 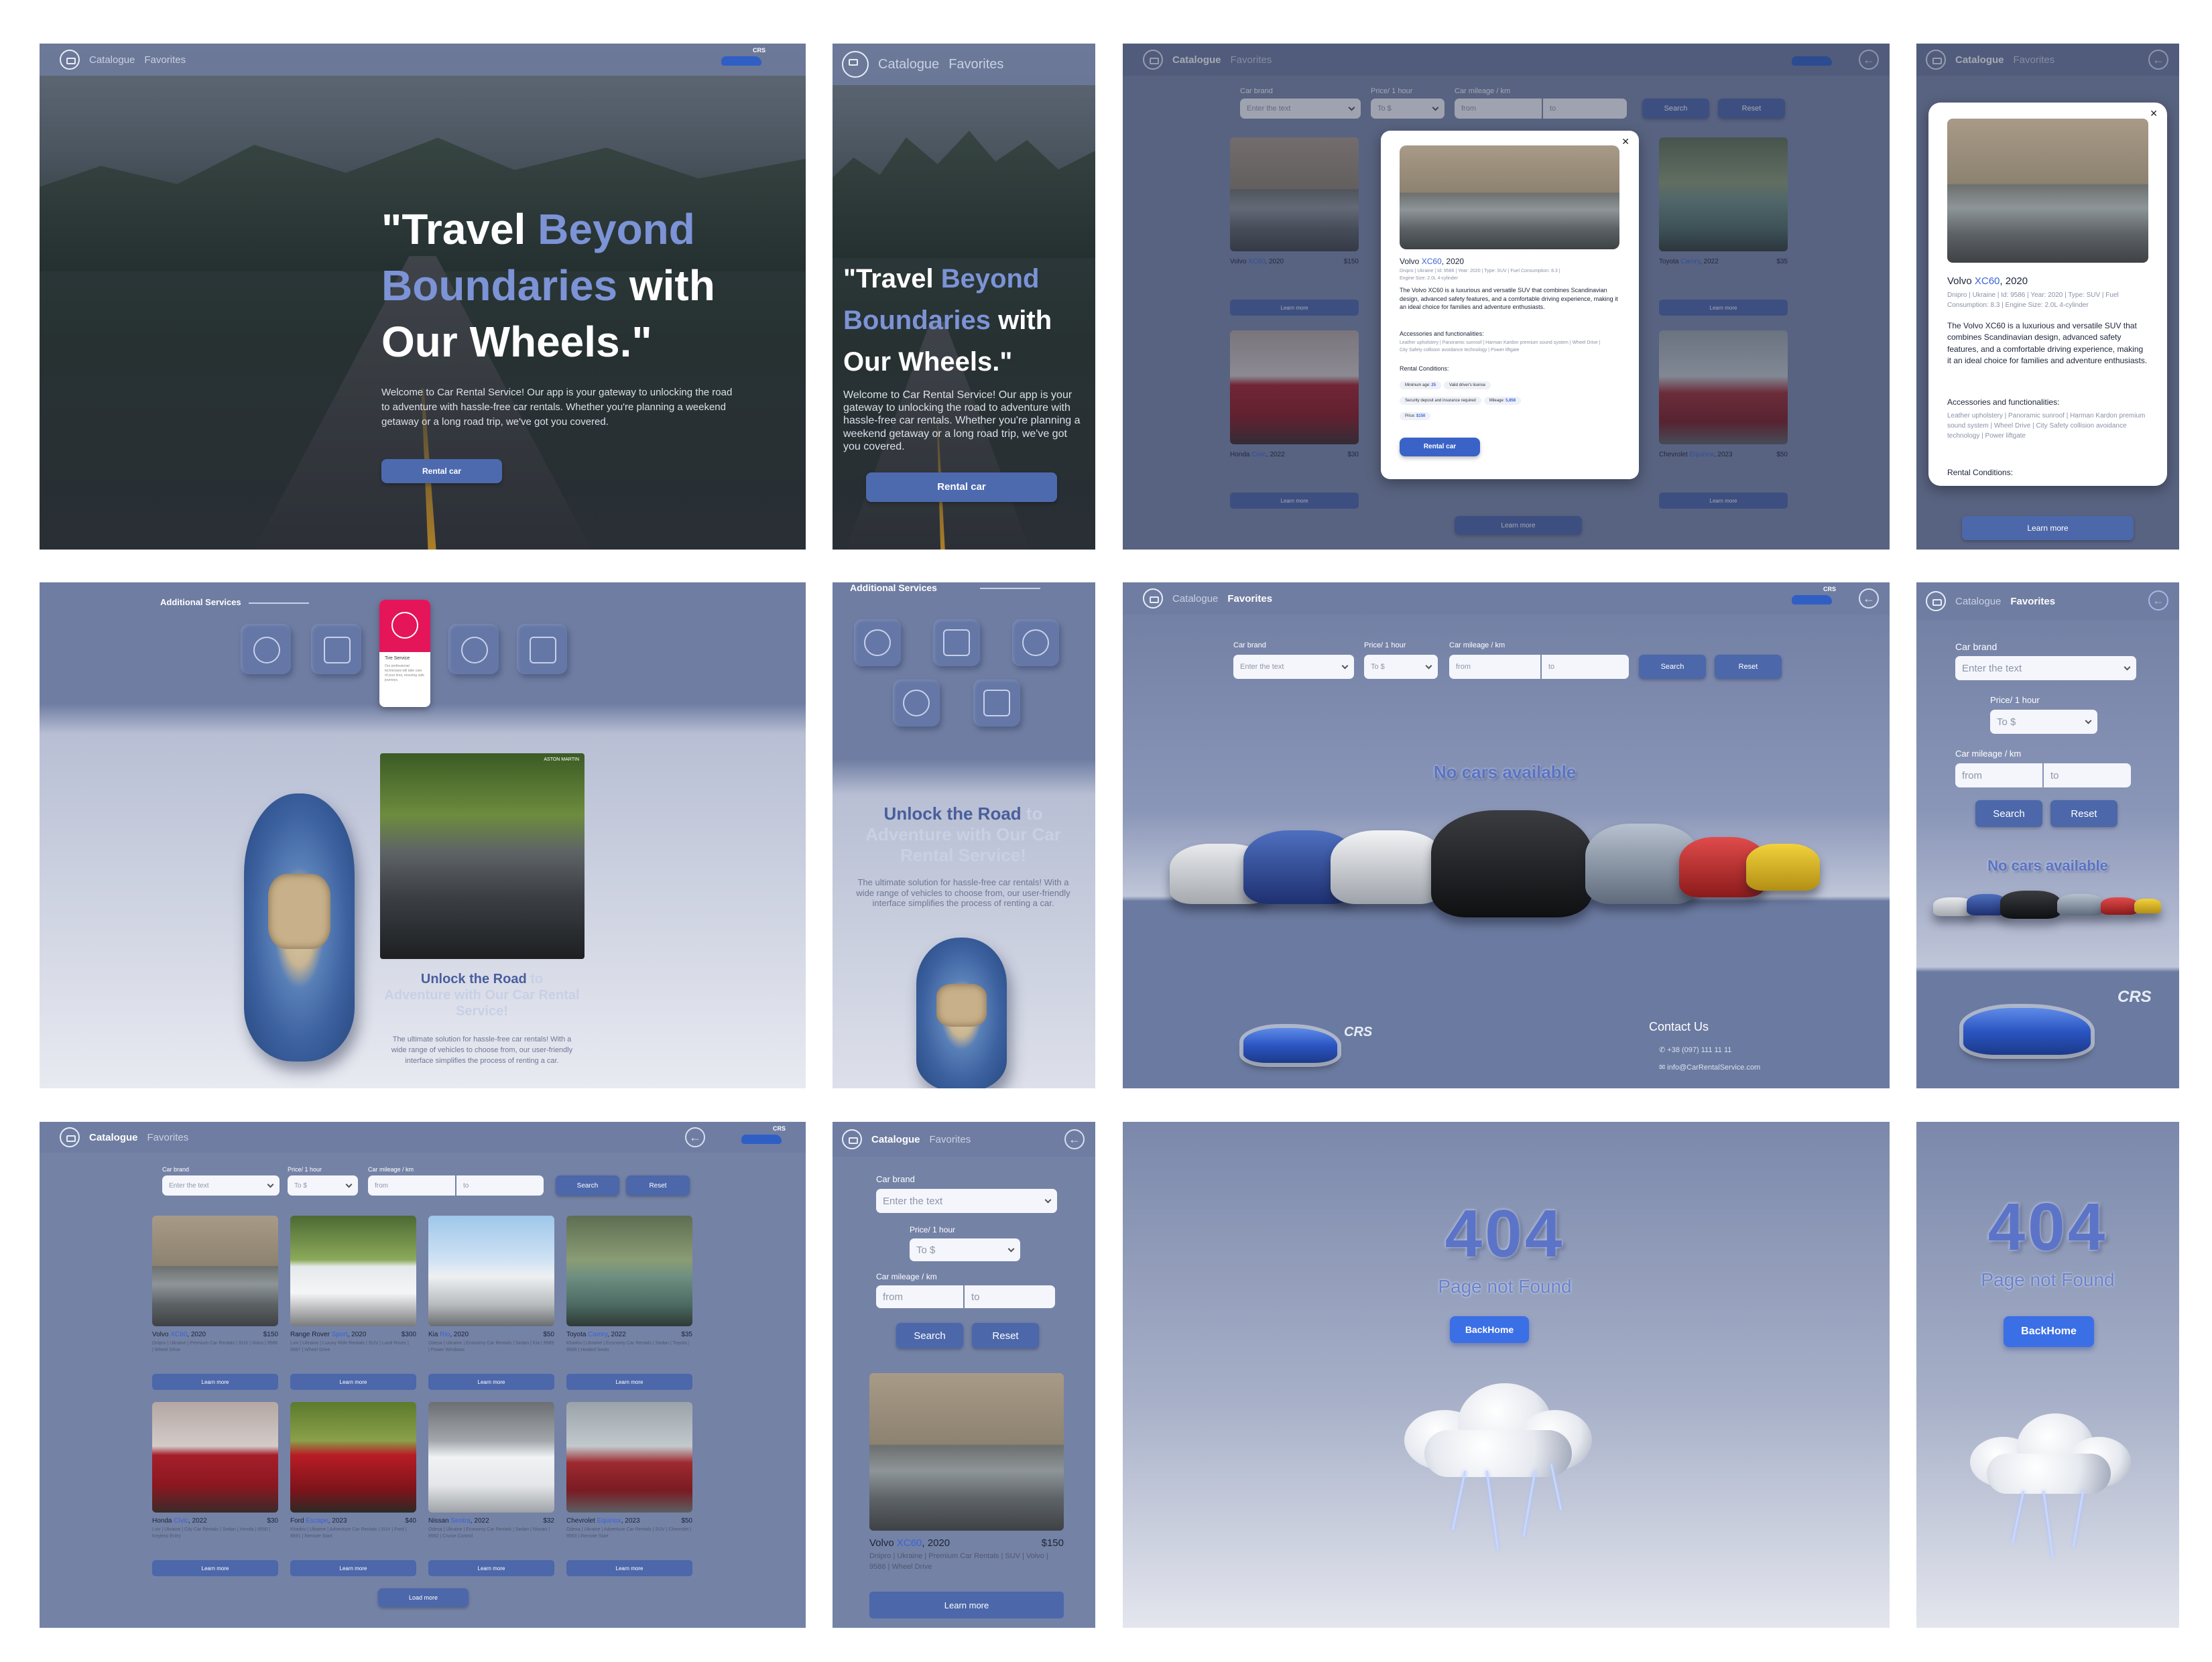 What do you see at coordinates (1695, 1049) in the screenshot?
I see `contact-phone: ✆ +38 (097) 111 11 11` at bounding box center [1695, 1049].